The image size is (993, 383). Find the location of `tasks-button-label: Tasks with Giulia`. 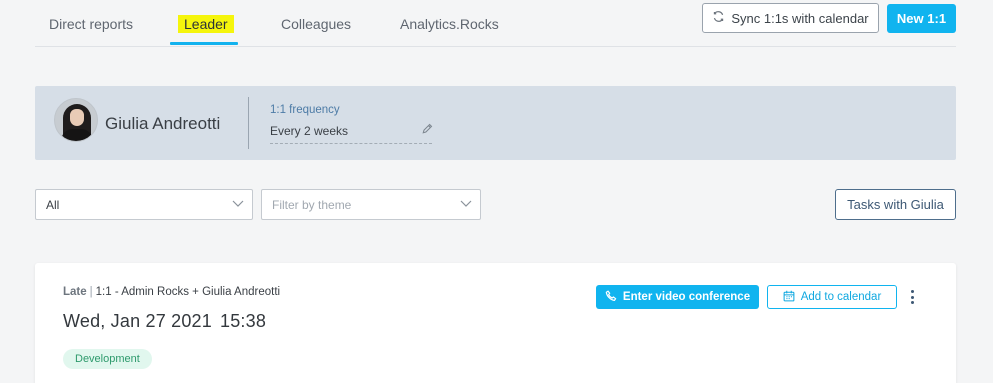

tasks-button-label: Tasks with Giulia is located at coordinates (895, 204).